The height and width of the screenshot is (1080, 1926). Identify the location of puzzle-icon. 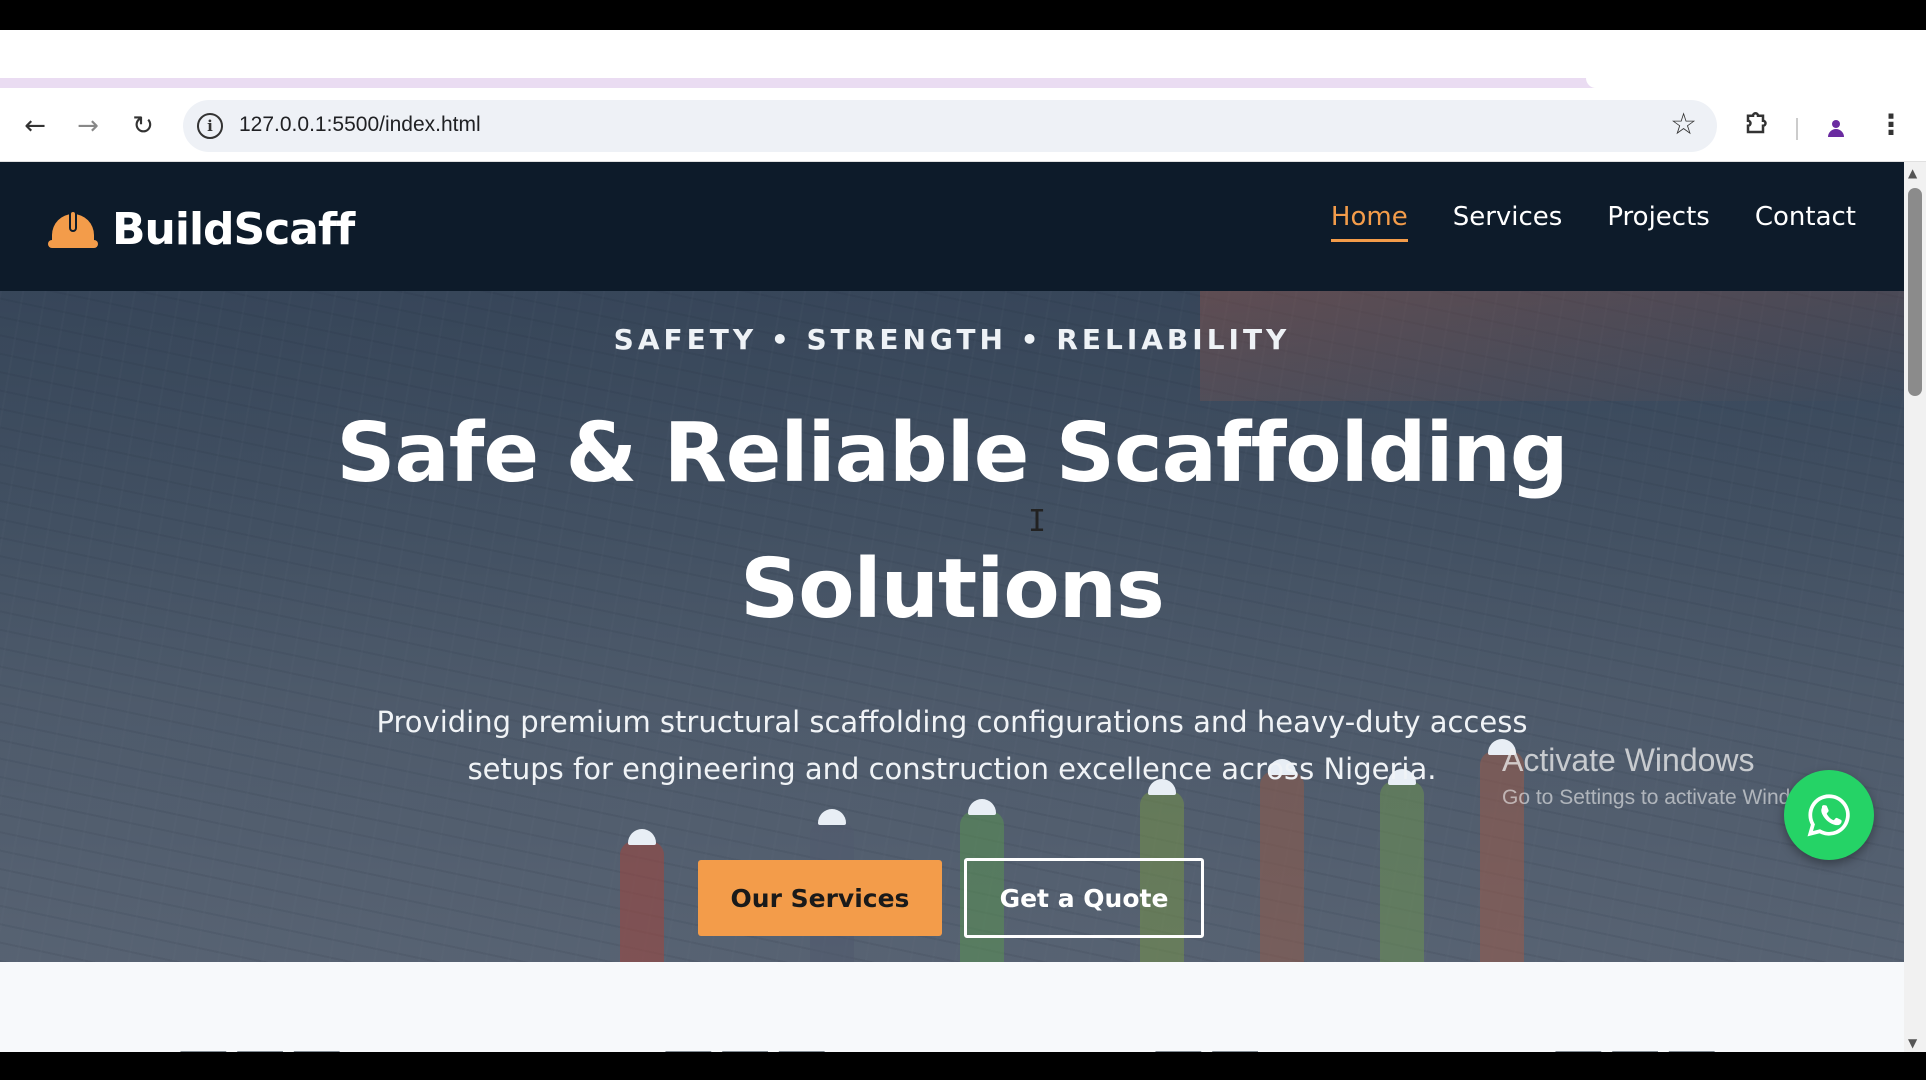
(1758, 125).